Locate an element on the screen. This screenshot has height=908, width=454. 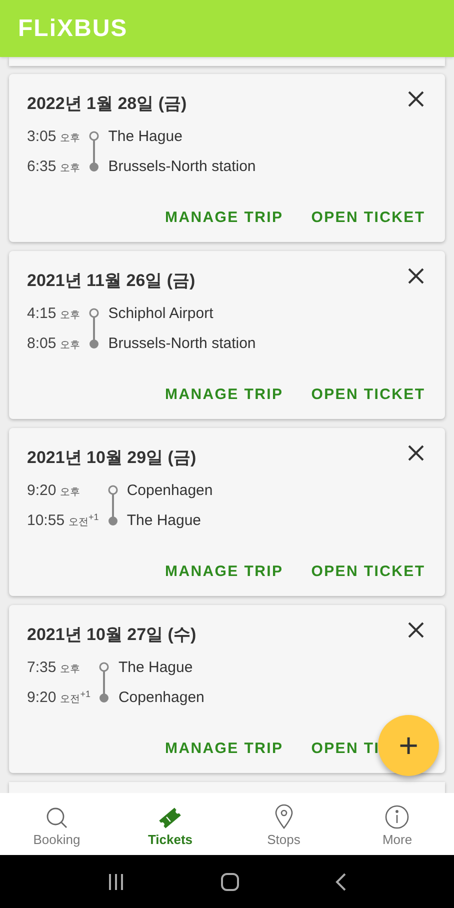
trip-date: 2022년 1월 28일 (금) is located at coordinates (107, 104).